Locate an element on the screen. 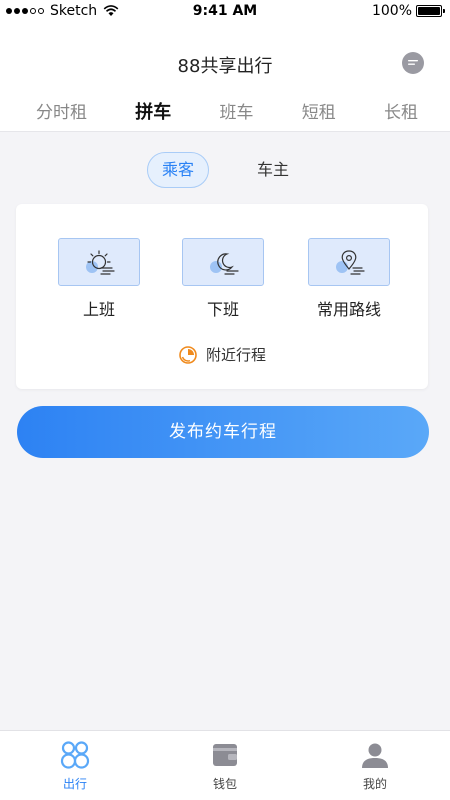 The width and height of the screenshot is (450, 800). moon-clouds-icon is located at coordinates (224, 264).